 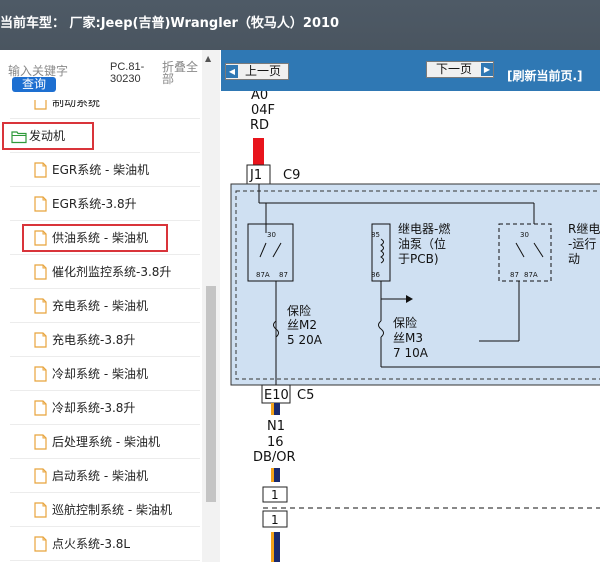 I want to click on relay-r-pin30: 30, so click(x=524, y=235).